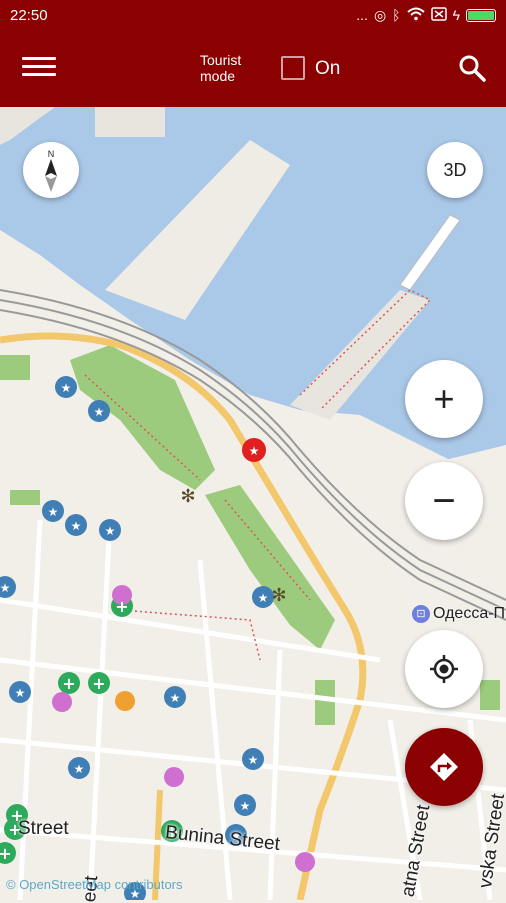  Describe the element at coordinates (94, 884) in the screenshot. I see `map-attribution: © OpenStreetMap contributors` at that location.